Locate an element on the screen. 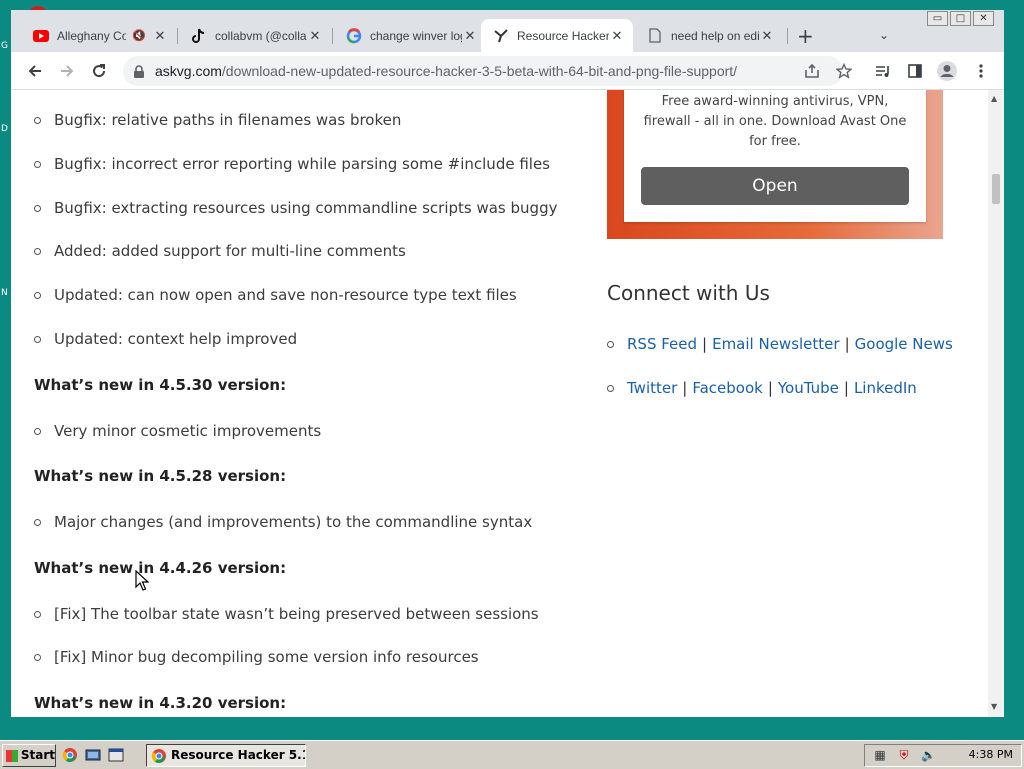 The height and width of the screenshot is (769, 1024). security-alert-icon: ⛨ is located at coordinates (904, 755).